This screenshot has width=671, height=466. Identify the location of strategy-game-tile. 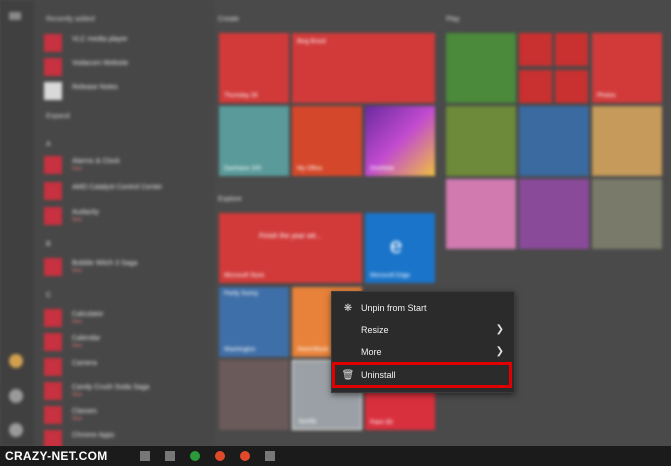
(627, 214).